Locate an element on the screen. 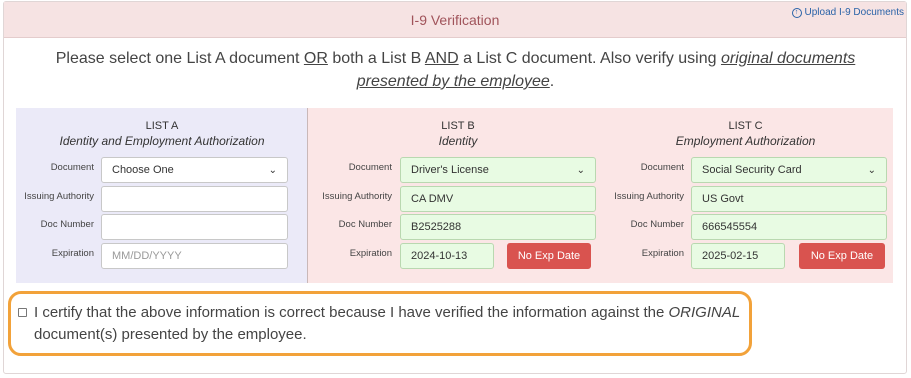 The width and height of the screenshot is (911, 378). instructions-part1: Please select one List A document is located at coordinates (179, 58).